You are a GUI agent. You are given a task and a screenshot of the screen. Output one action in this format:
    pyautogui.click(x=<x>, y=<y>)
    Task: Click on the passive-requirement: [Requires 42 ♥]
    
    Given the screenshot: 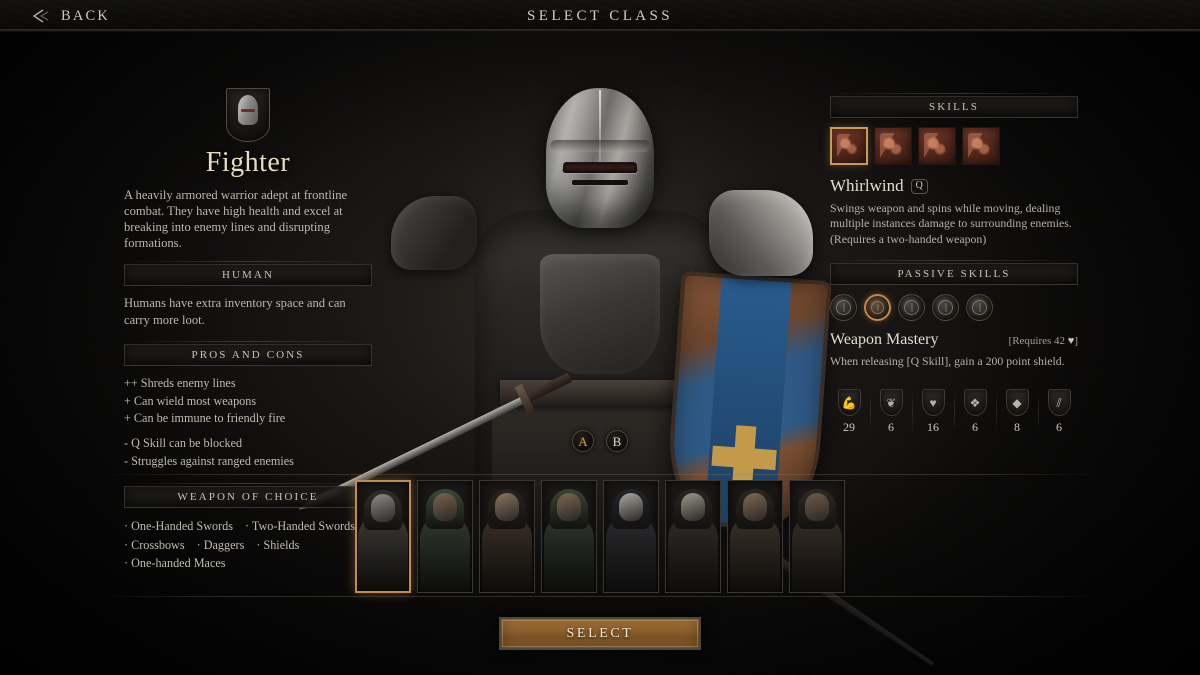 What is the action you would take?
    pyautogui.click(x=1043, y=341)
    